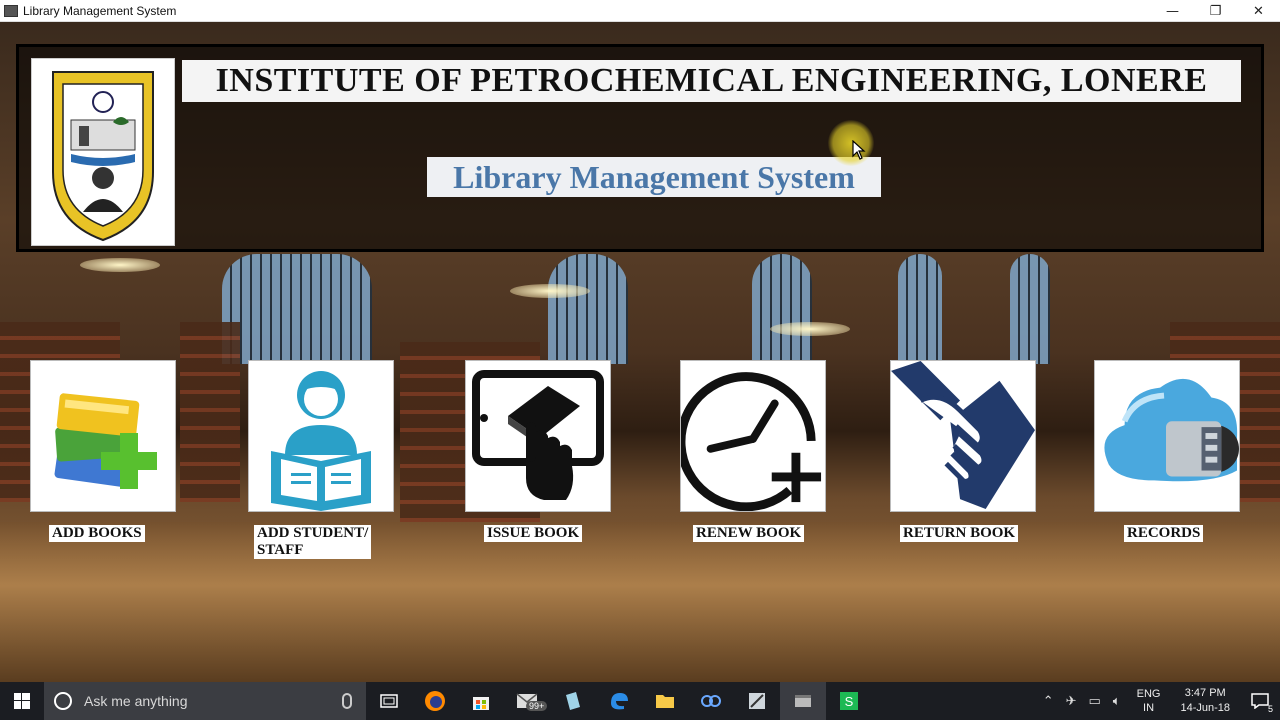 The width and height of the screenshot is (1280, 720). I want to click on records-button, so click(1167, 436).